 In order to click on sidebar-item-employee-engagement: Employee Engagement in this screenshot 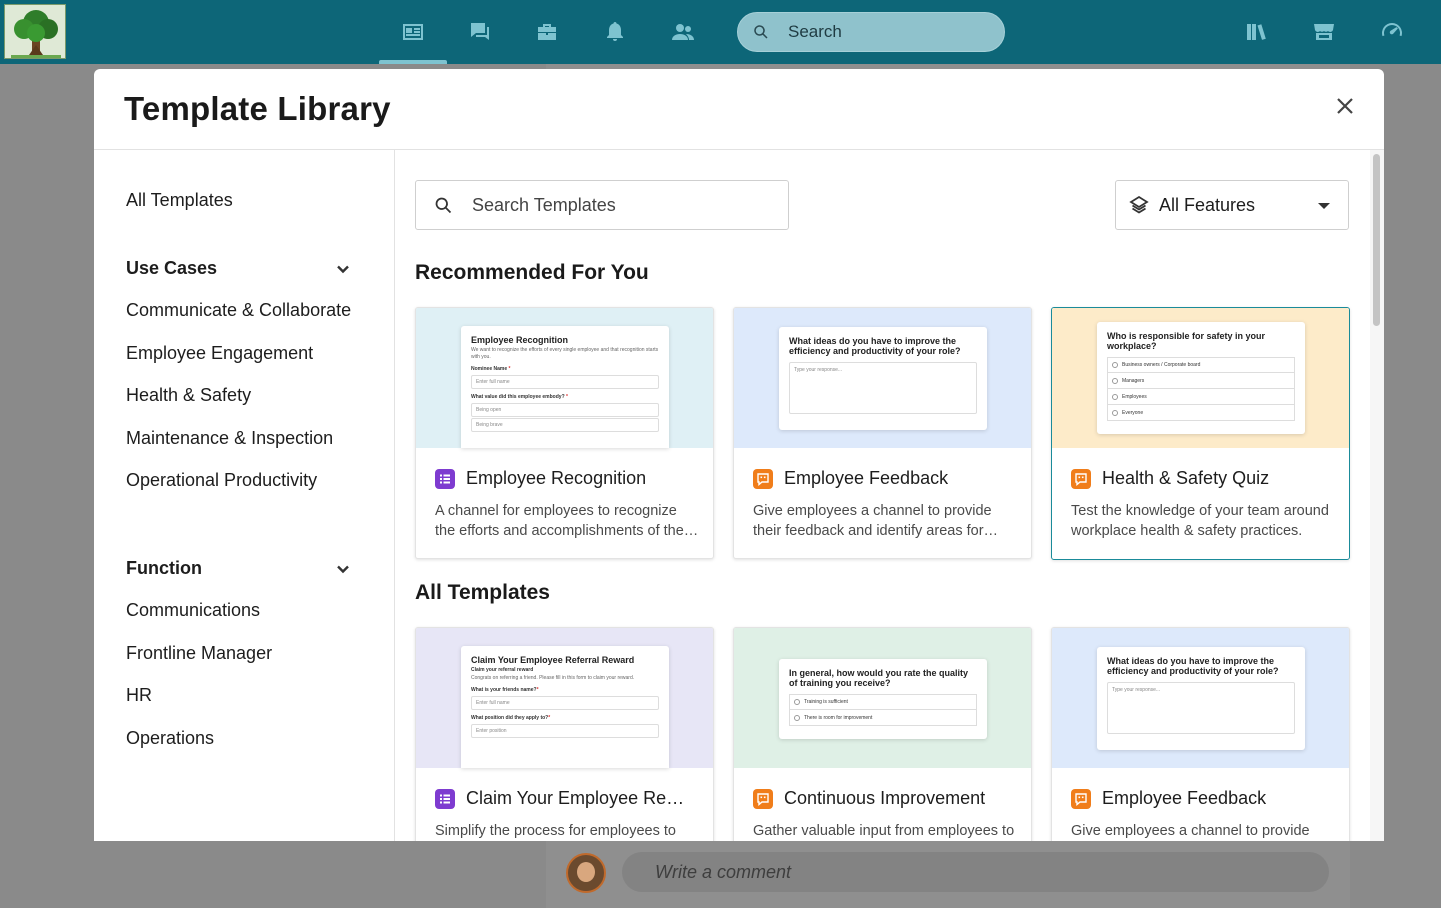, I will do `click(219, 353)`.